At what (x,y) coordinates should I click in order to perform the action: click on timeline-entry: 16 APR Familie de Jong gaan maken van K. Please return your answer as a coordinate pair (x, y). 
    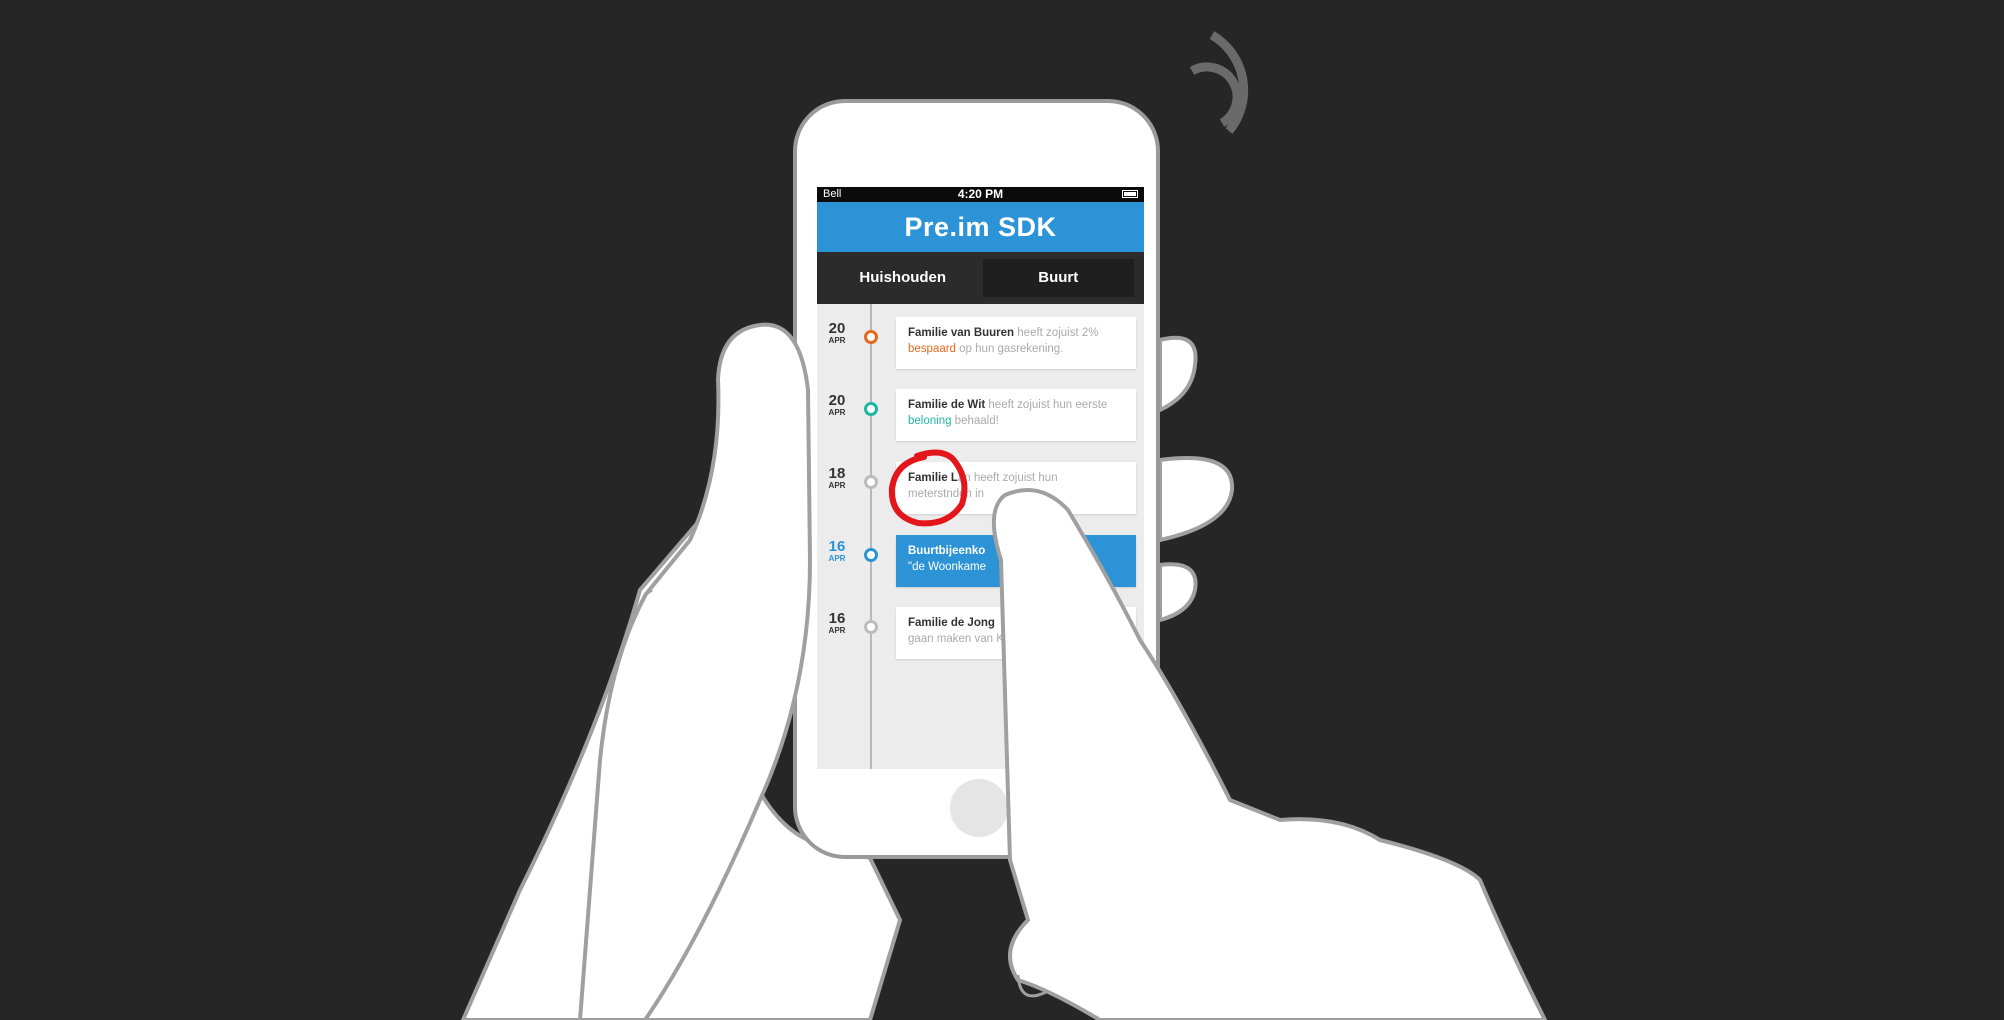
    Looking at the image, I should click on (980, 633).